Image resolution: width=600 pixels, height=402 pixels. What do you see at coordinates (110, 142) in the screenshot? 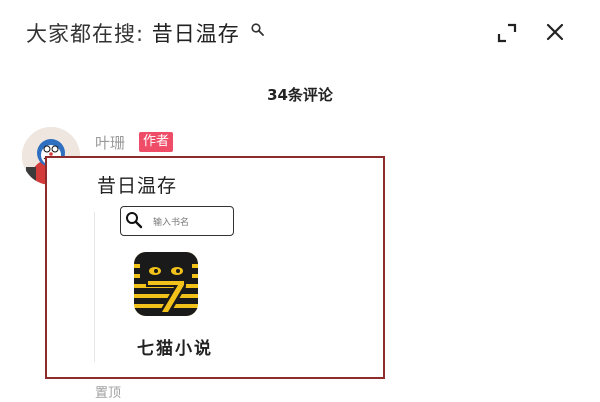
I see `comment-username: 叶珊` at bounding box center [110, 142].